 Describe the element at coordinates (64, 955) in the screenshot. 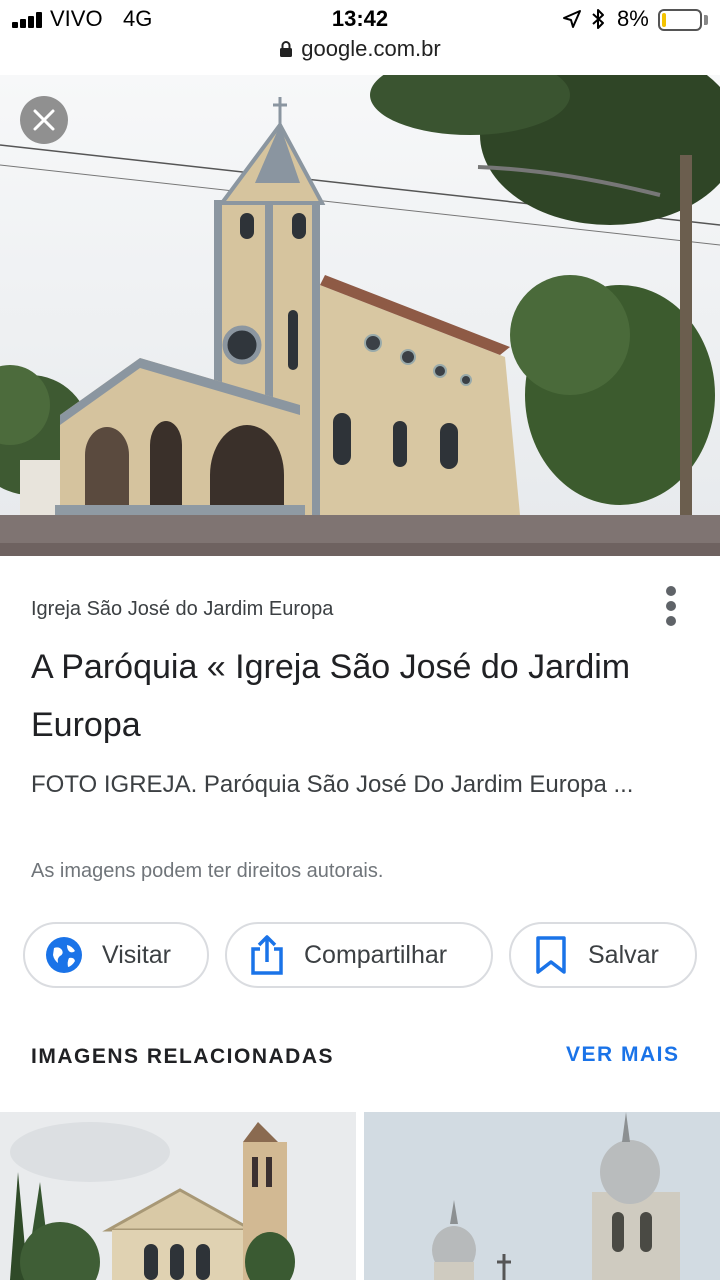

I see `globe-icon` at that location.